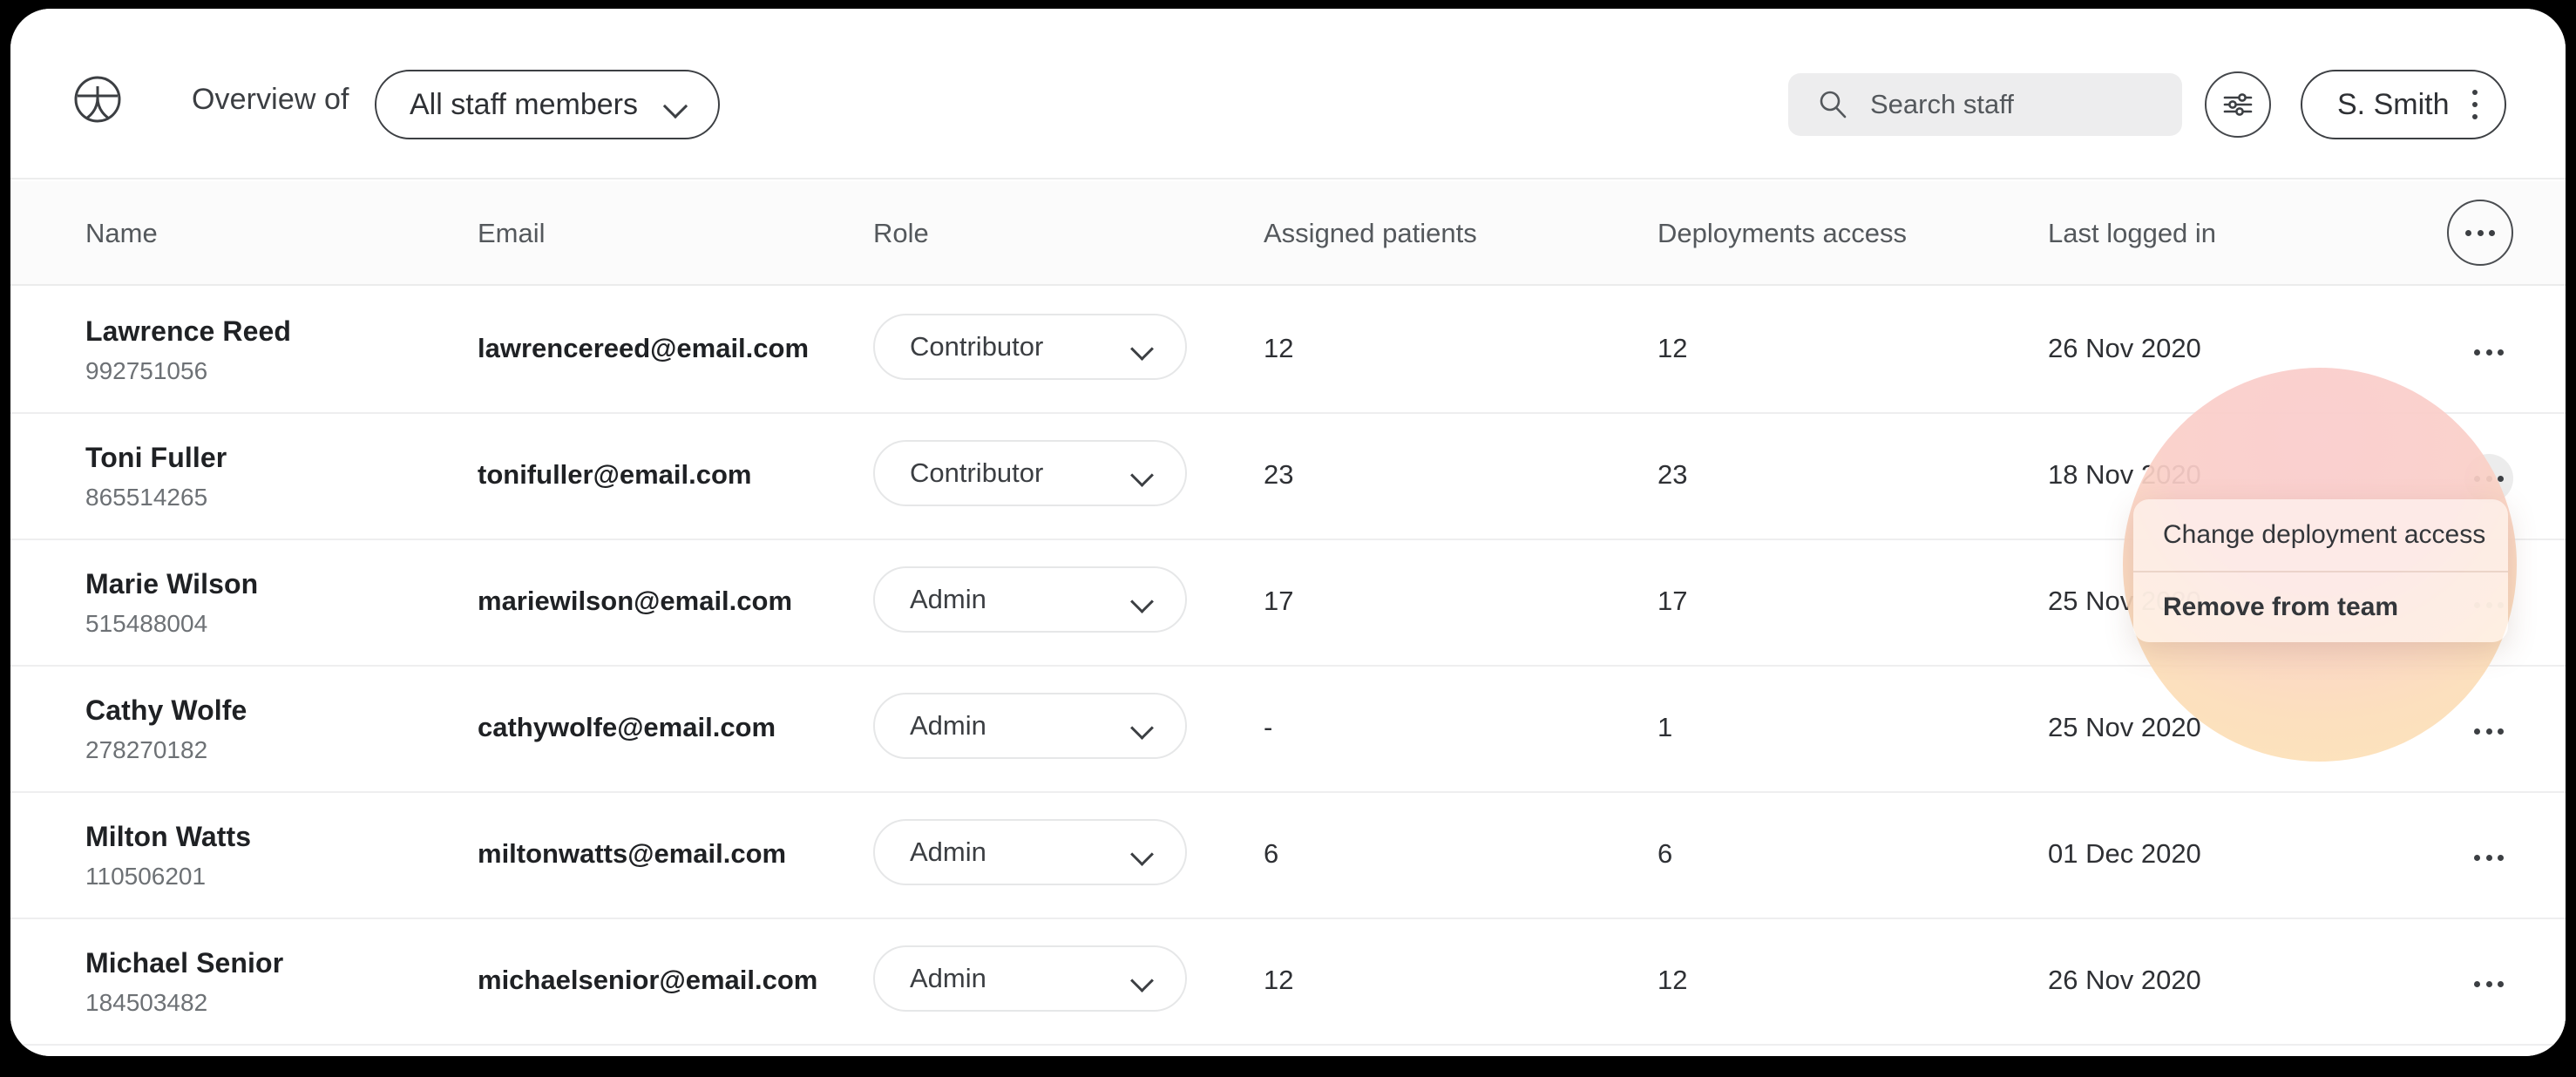 The height and width of the screenshot is (1077, 2576). Describe the element at coordinates (1279, 601) in the screenshot. I see `cell-assigned-patients: 17` at that location.